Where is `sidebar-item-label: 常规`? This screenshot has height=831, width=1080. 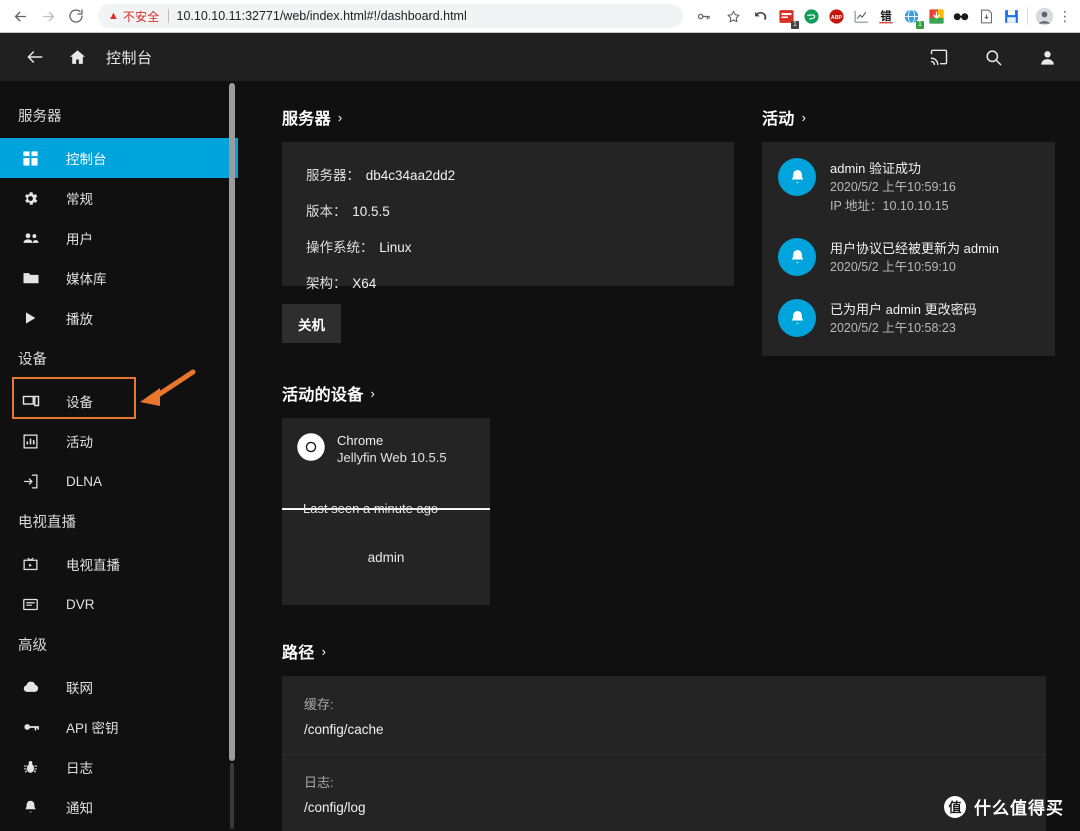 sidebar-item-label: 常规 is located at coordinates (79, 199).